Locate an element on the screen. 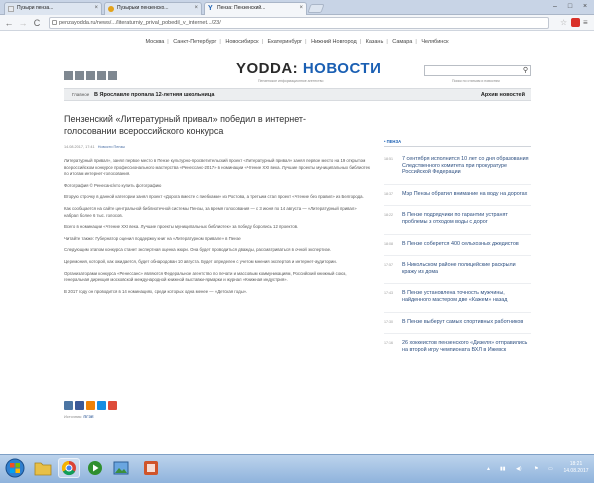 Image resolution: width=594 pixels, height=483 pixels. city-link: Новосибирск is located at coordinates (241, 42).